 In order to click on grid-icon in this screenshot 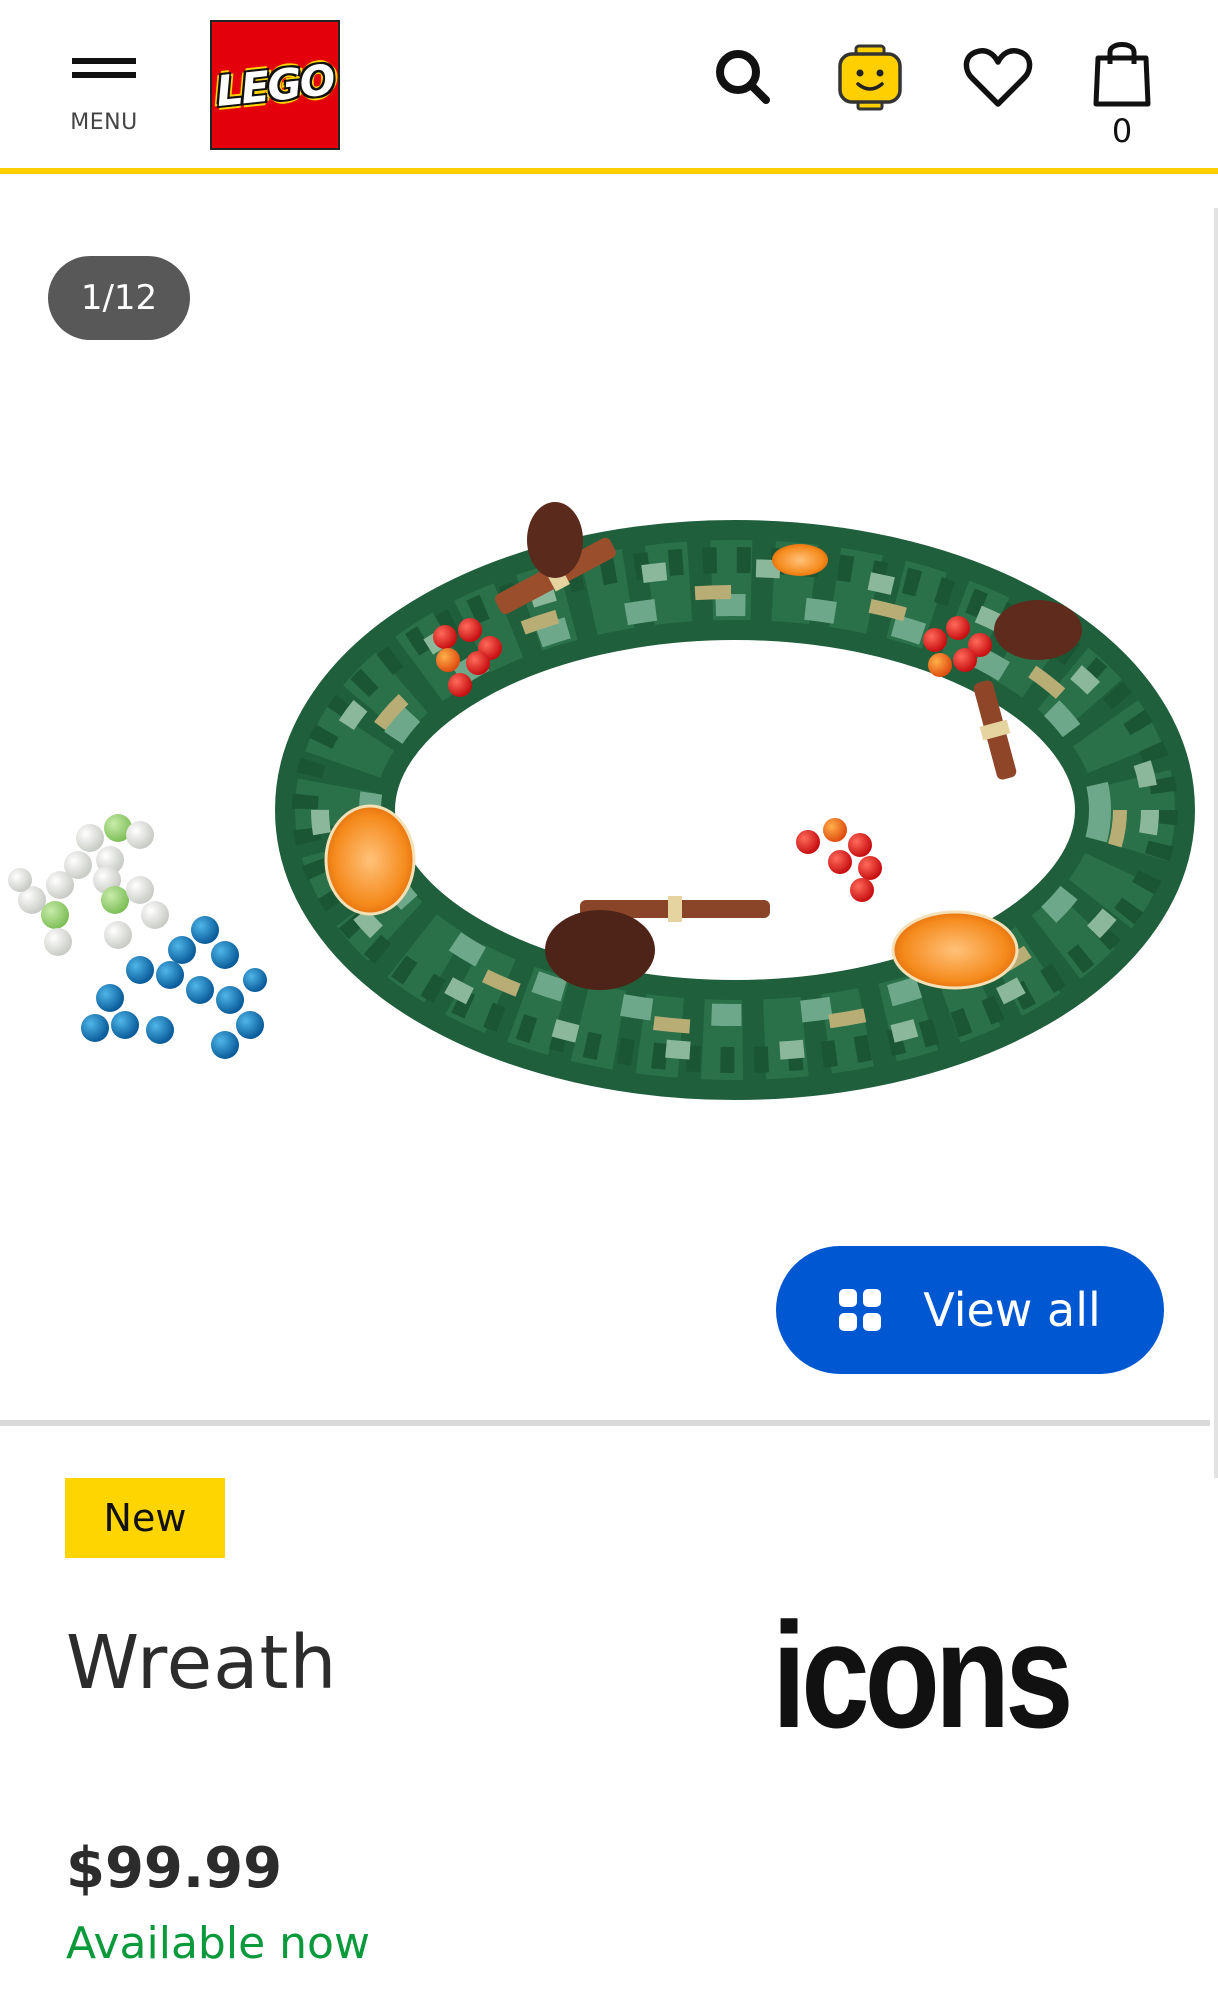, I will do `click(860, 1310)`.